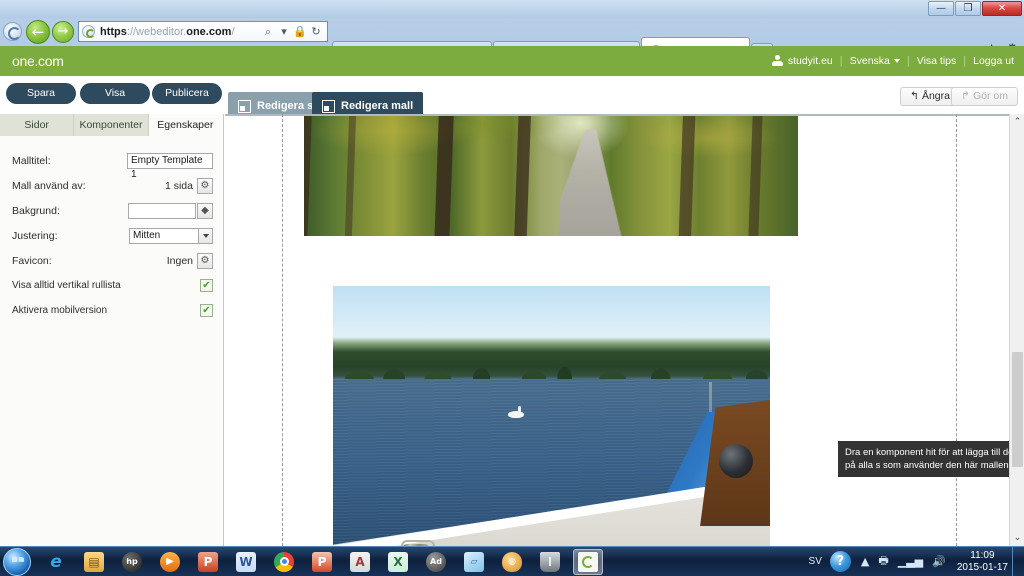 The height and width of the screenshot is (576, 1024). I want to click on chevron-down-icon: ▾, so click(284, 31).